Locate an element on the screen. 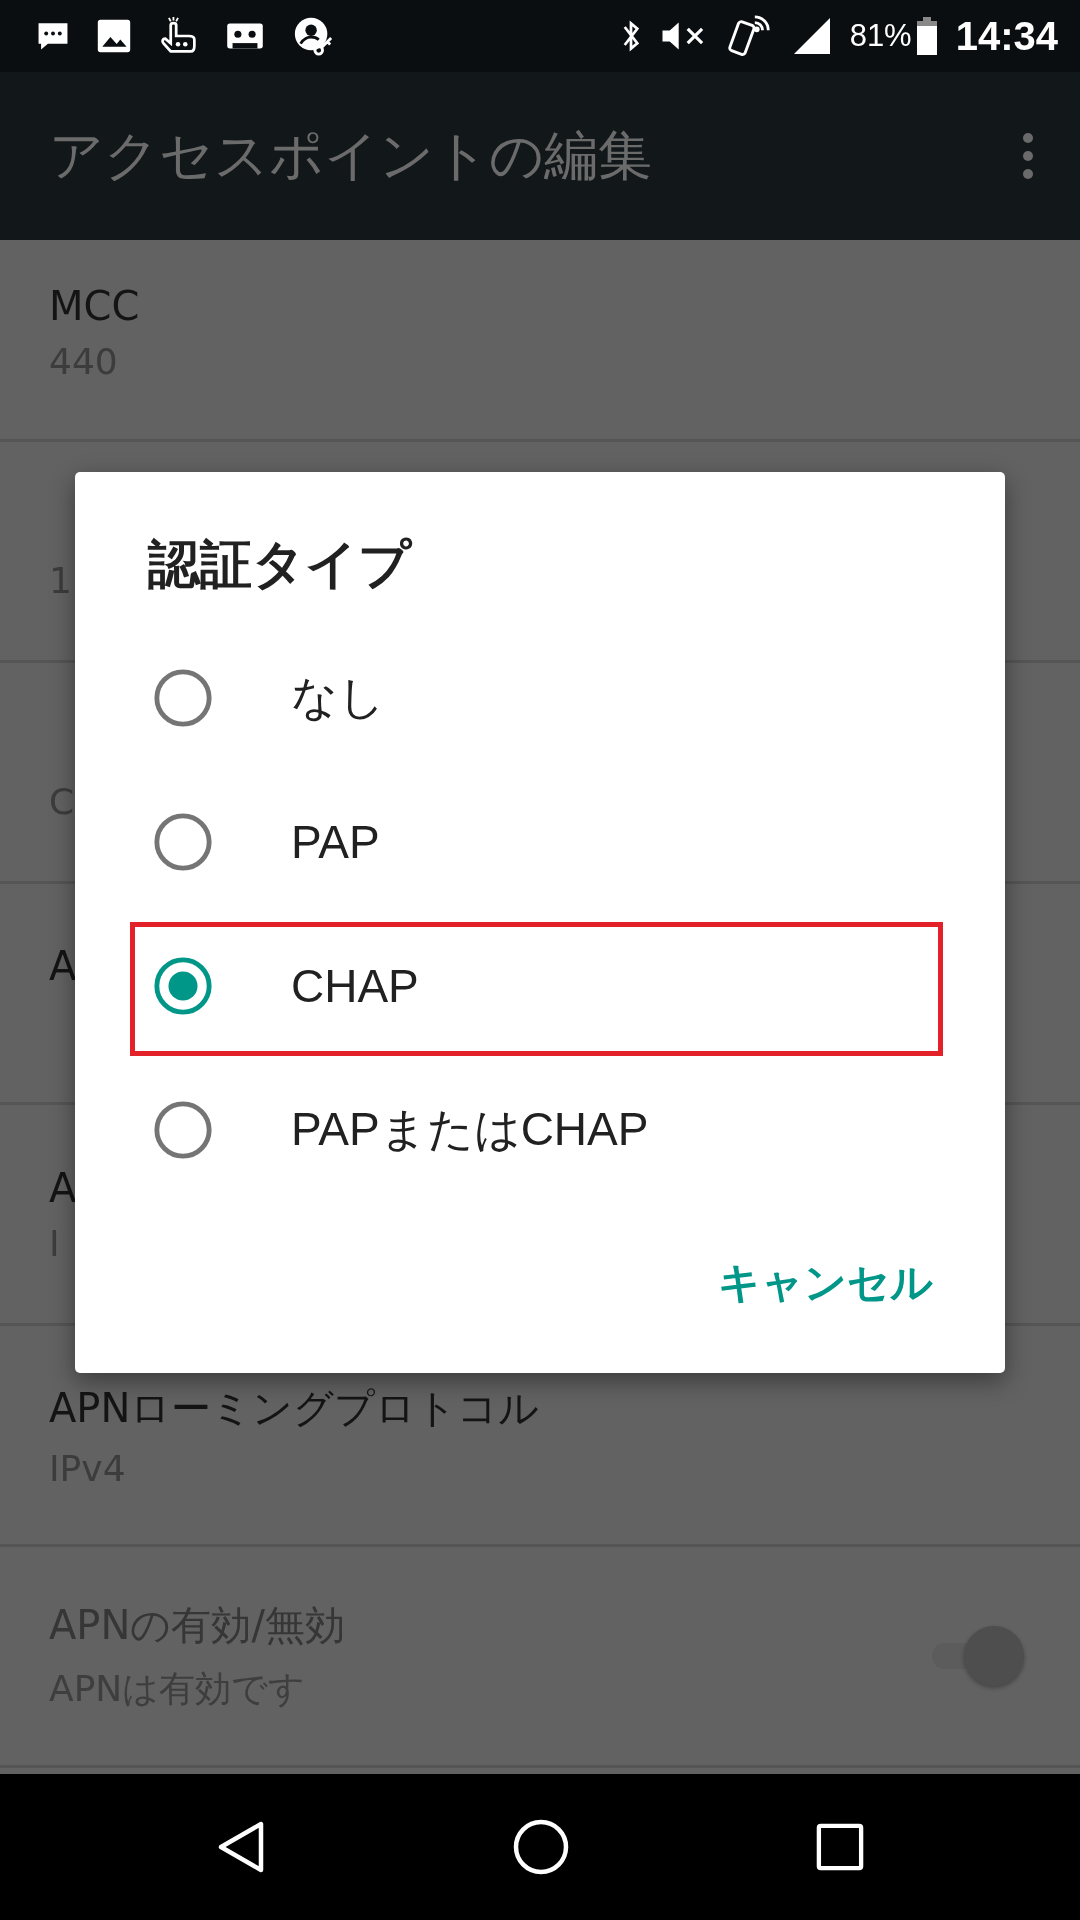 The image size is (1080, 1920). dialog-title: 認証タイプ is located at coordinates (279, 564).